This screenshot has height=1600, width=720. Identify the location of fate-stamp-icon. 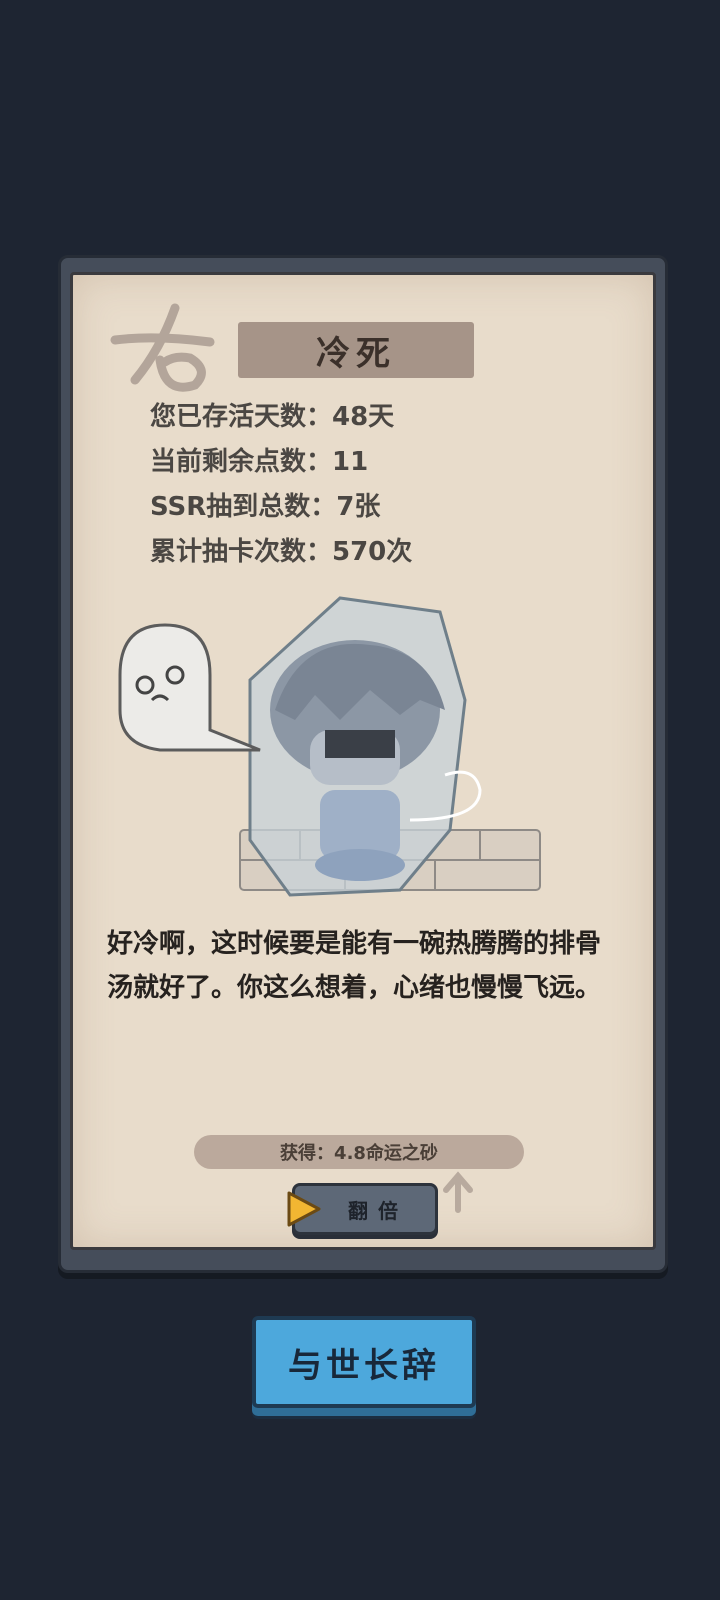
(162, 347).